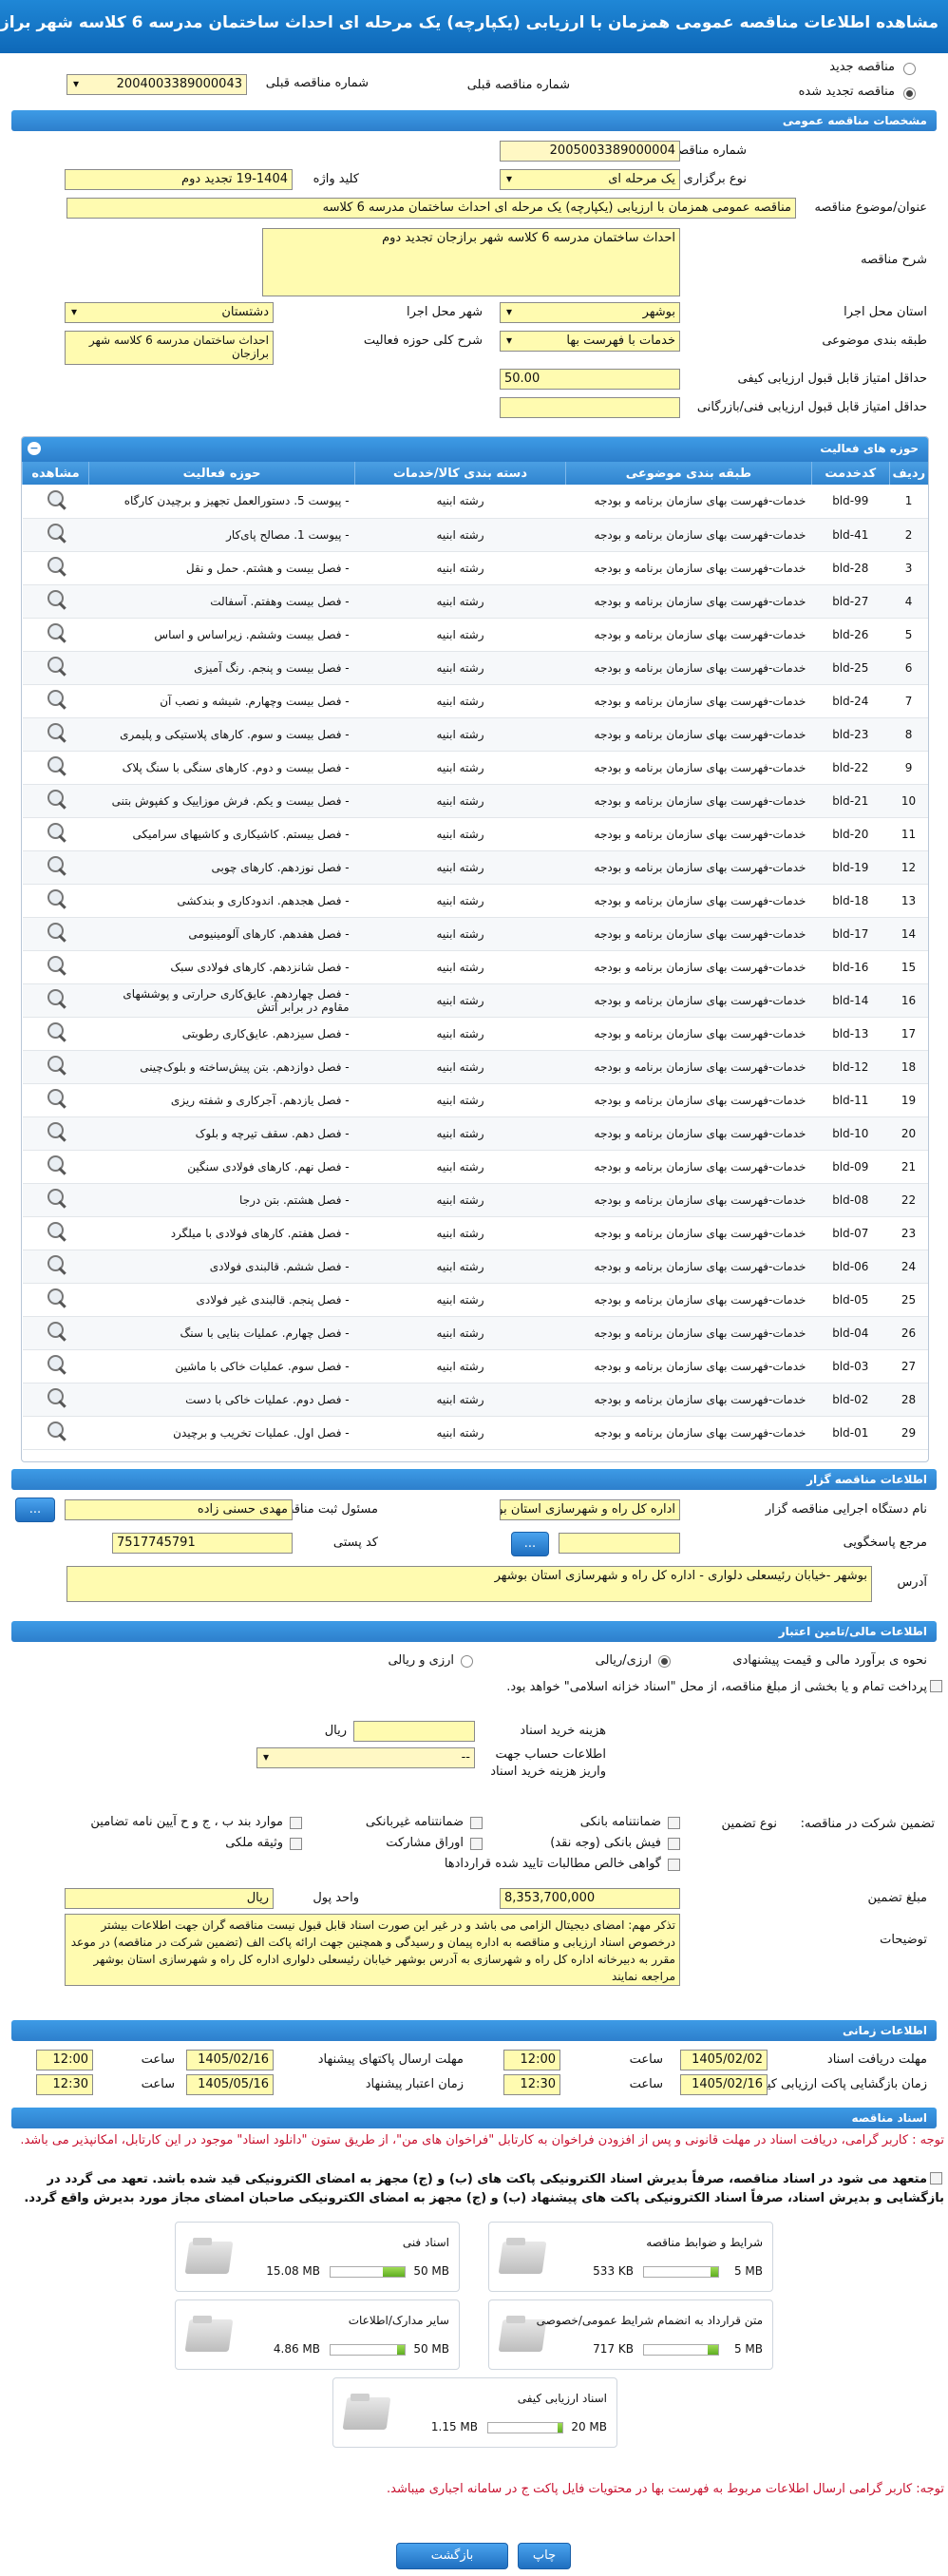  Describe the element at coordinates (230, 2060) in the screenshot. I see `send-date: 1405/02/16` at that location.